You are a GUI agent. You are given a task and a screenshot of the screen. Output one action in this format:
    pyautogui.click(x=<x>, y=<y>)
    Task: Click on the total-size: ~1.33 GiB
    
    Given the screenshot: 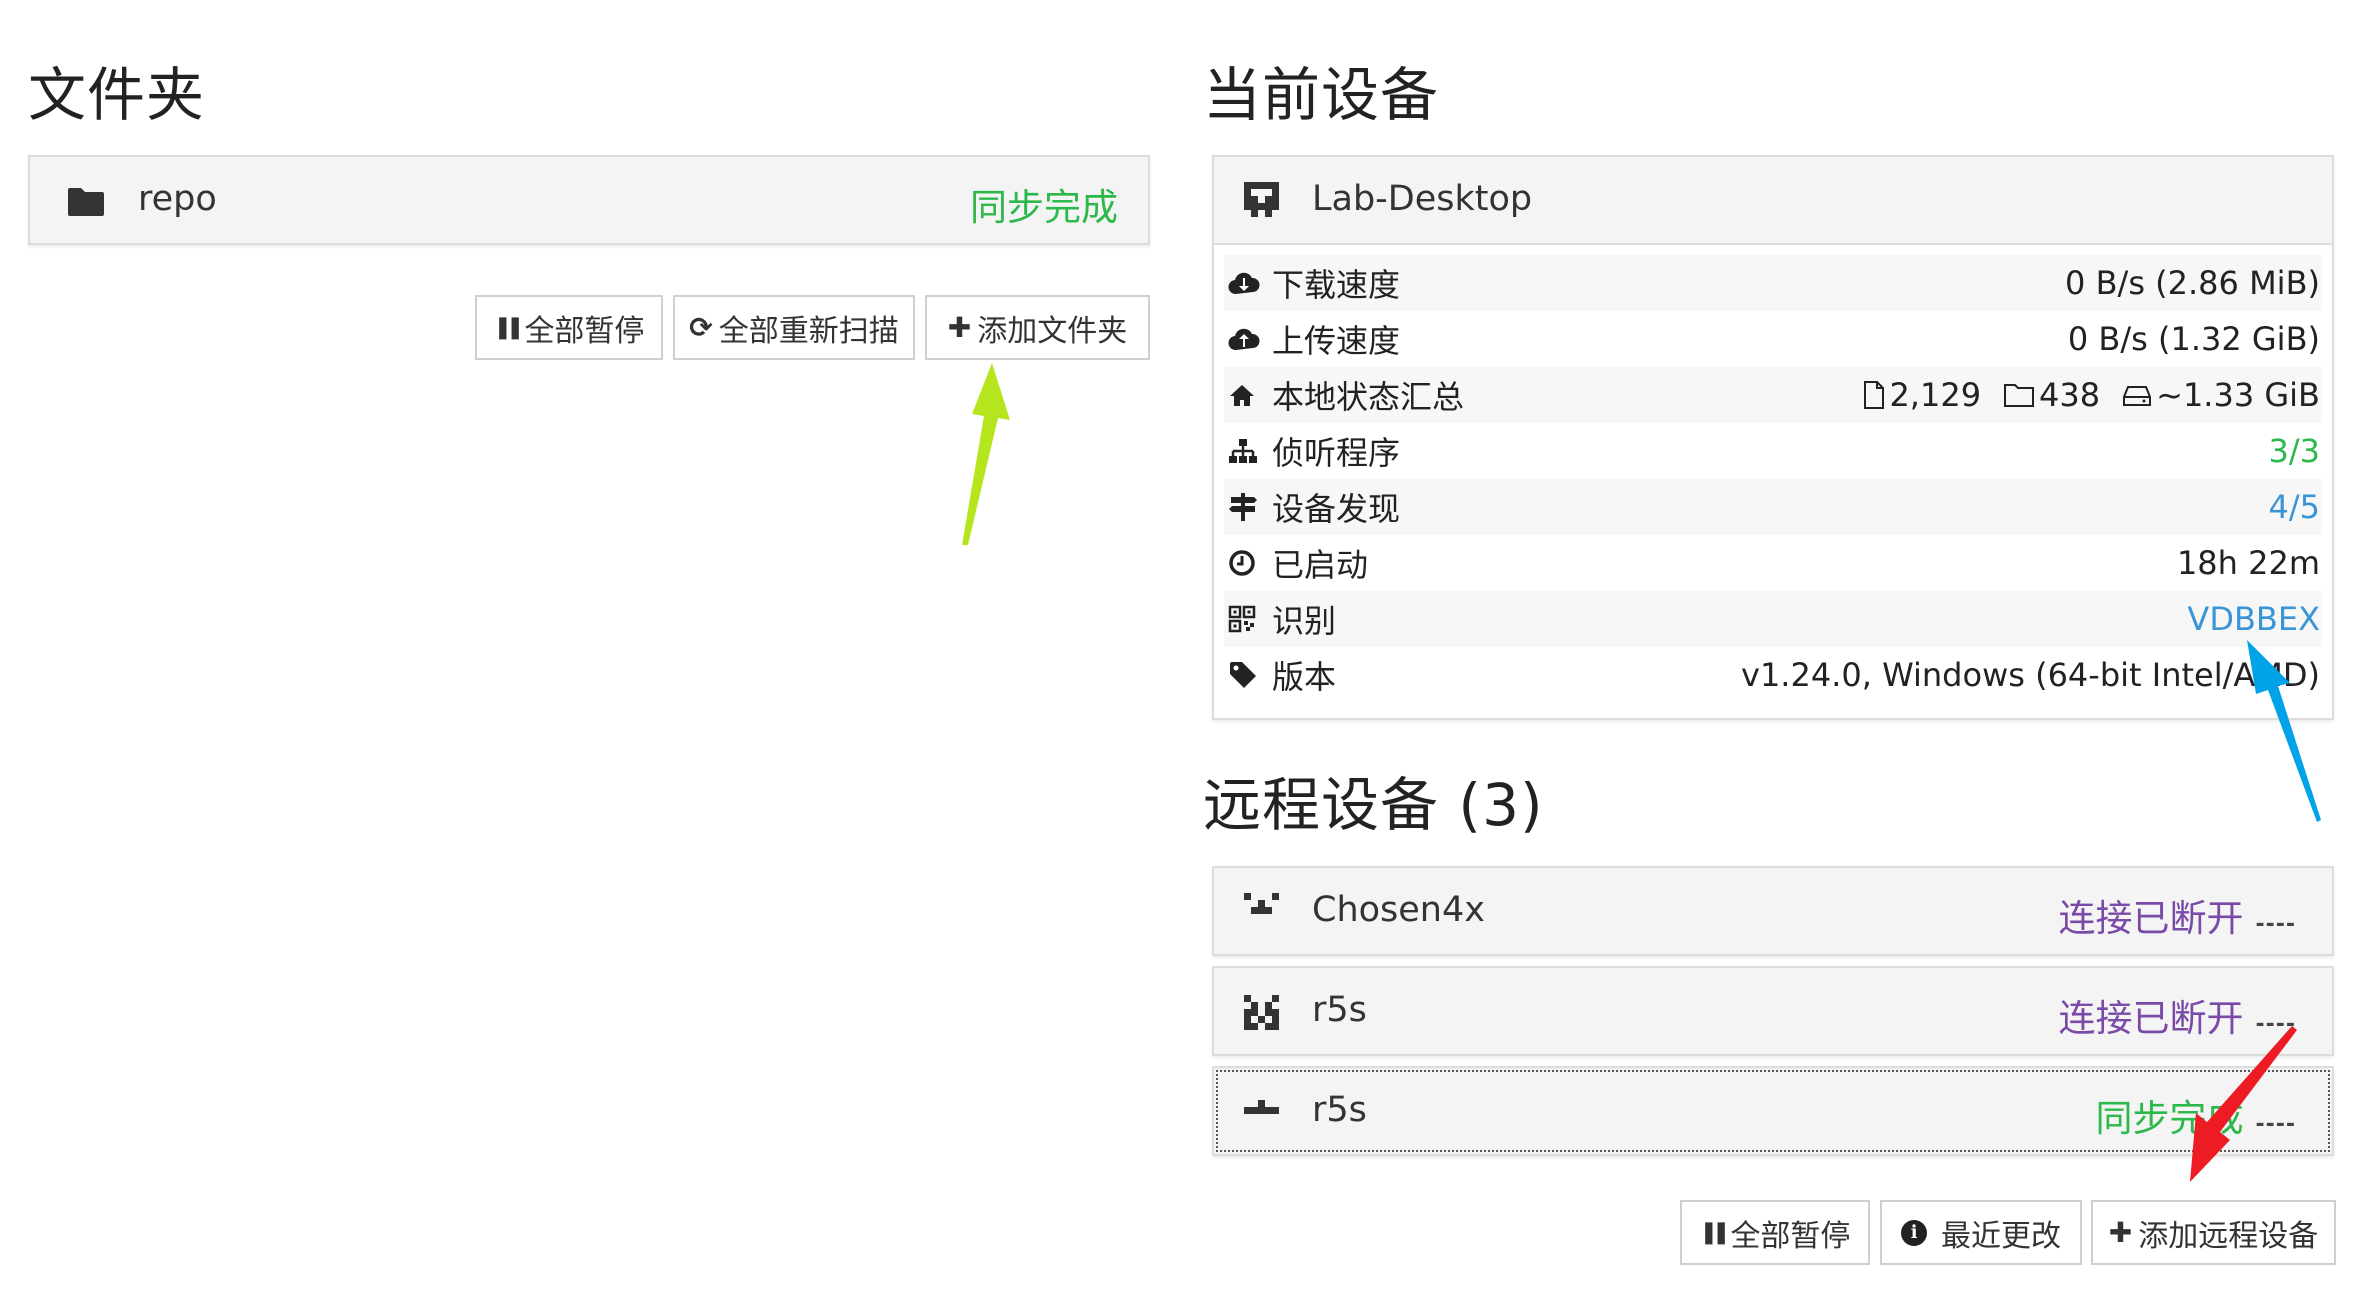 What is the action you would take?
    pyautogui.click(x=2238, y=395)
    